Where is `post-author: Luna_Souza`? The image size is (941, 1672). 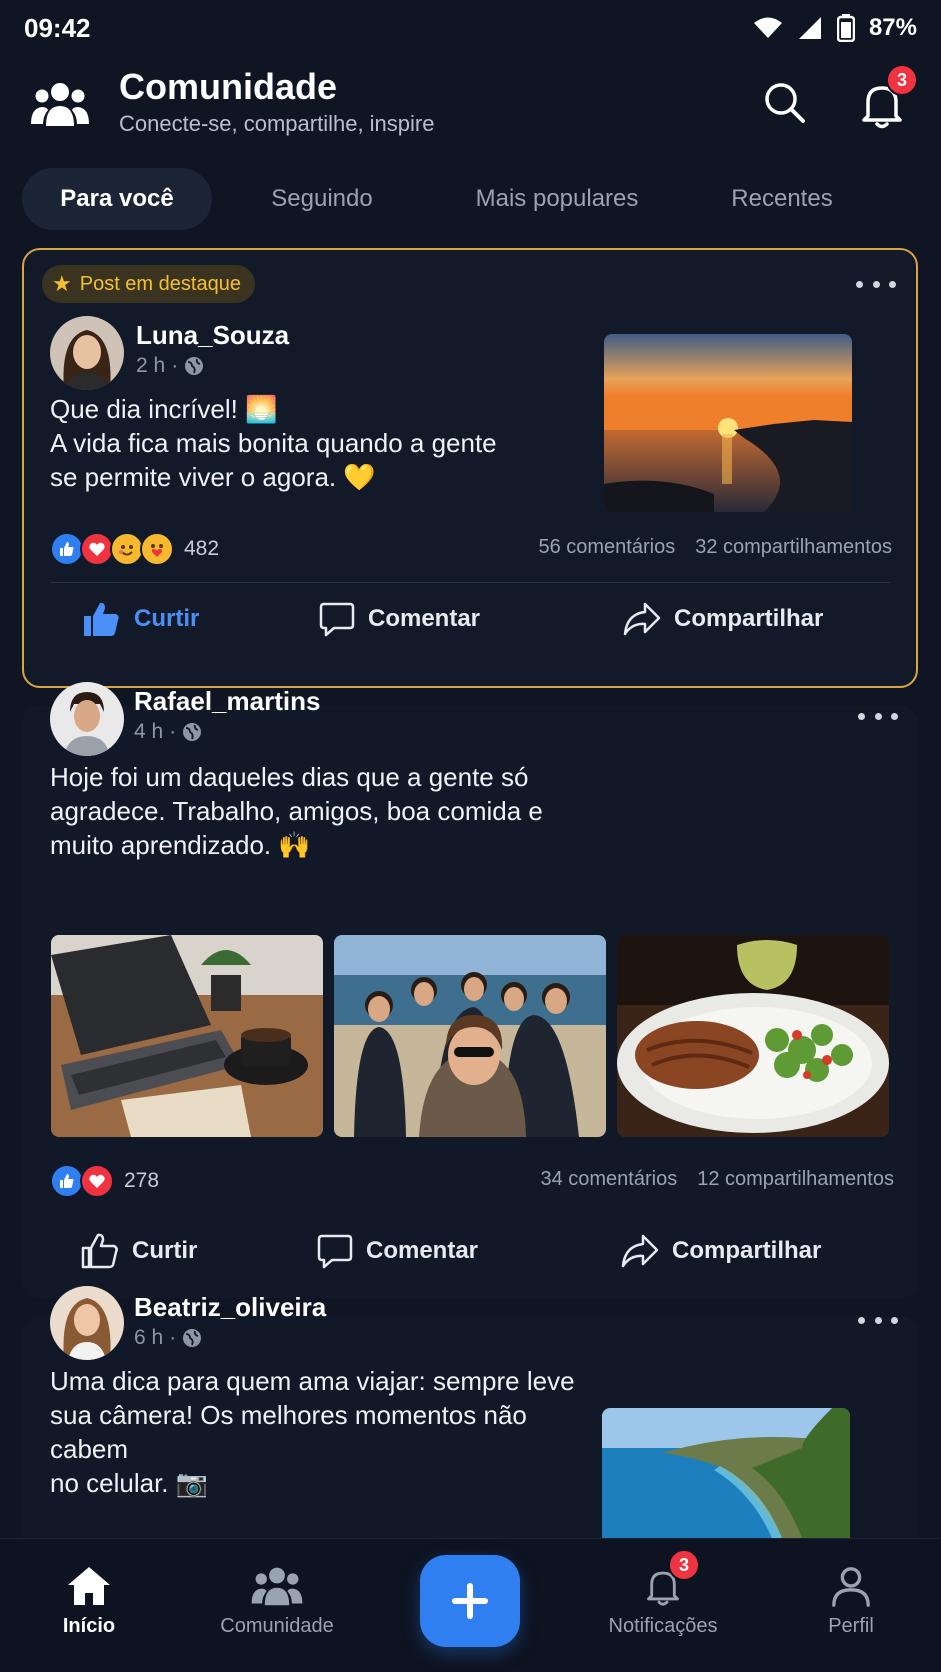 post-author: Luna_Souza is located at coordinates (212, 335).